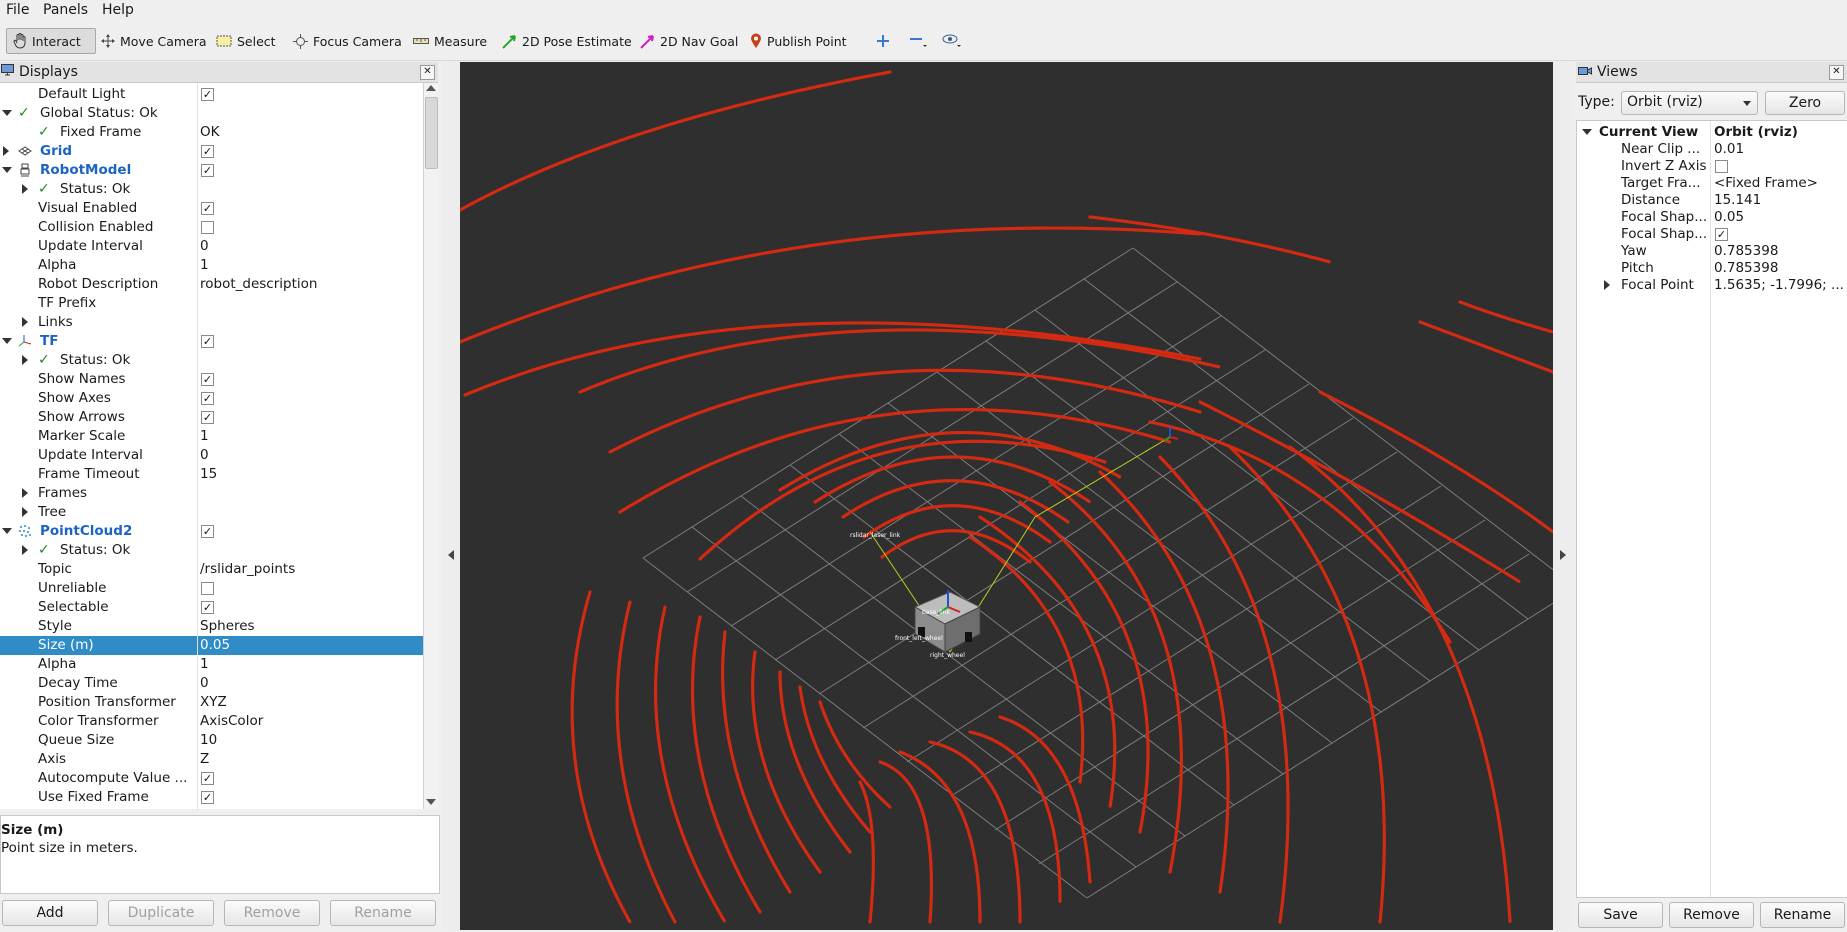  What do you see at coordinates (1721, 166) in the screenshot?
I see `invert-z-checkbox` at bounding box center [1721, 166].